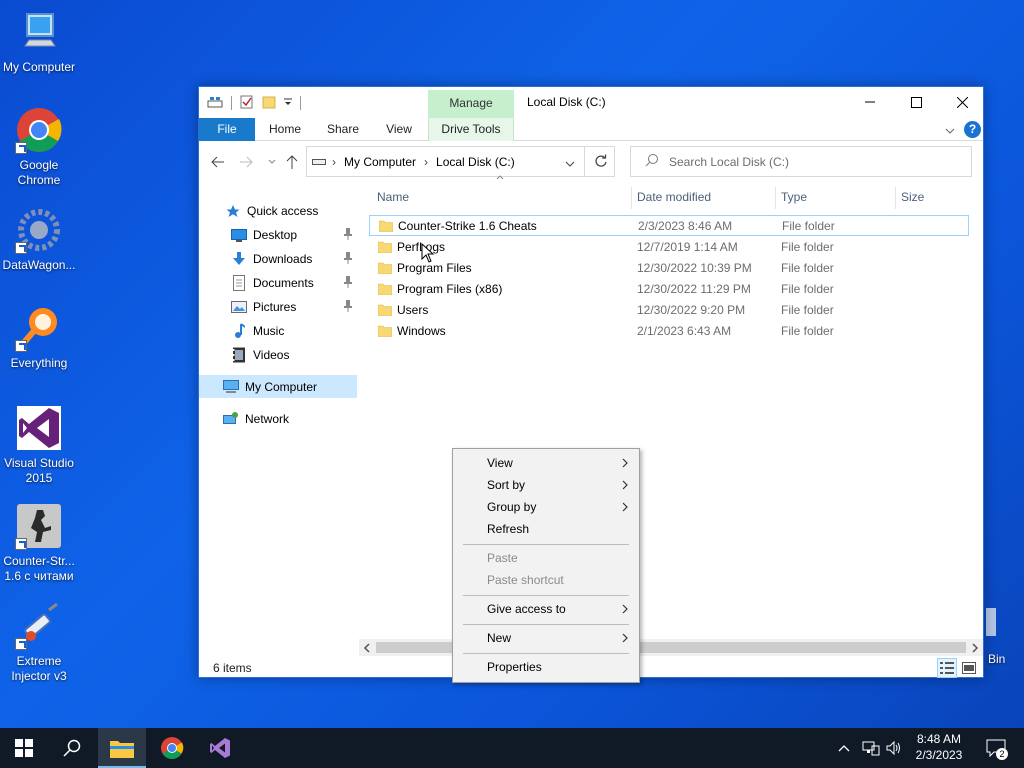 This screenshot has width=1024, height=768. Describe the element at coordinates (570, 164) in the screenshot. I see `address-dropdown-icon` at that location.